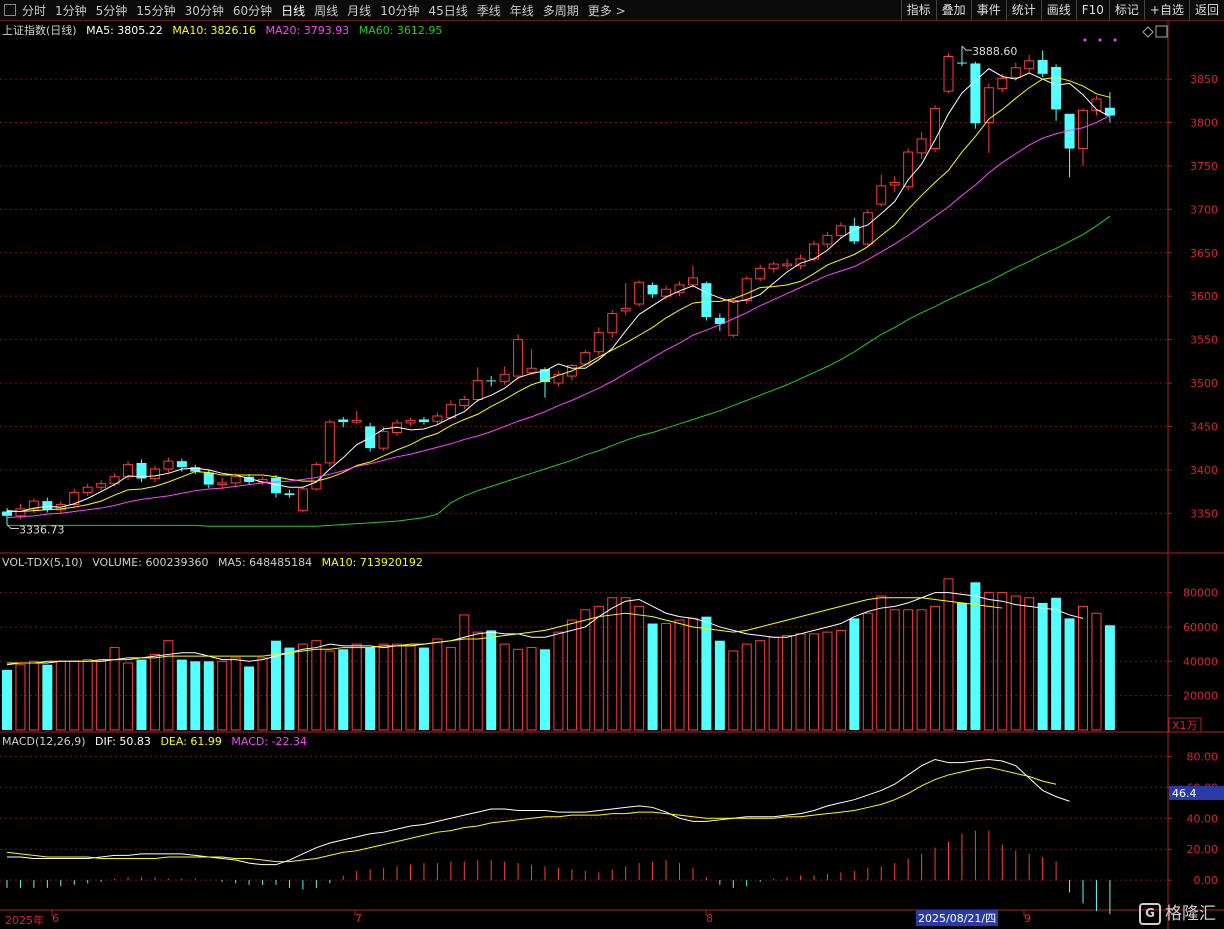 The height and width of the screenshot is (929, 1224). Describe the element at coordinates (1204, 340) in the screenshot. I see `y-tick-label: 3550` at that location.